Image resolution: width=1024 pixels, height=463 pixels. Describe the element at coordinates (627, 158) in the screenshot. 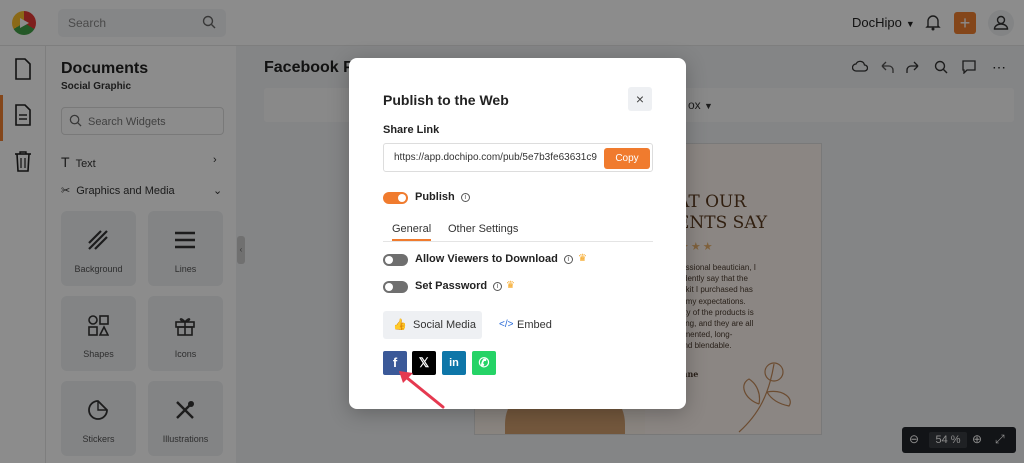

I see `copy-button: Copy` at that location.